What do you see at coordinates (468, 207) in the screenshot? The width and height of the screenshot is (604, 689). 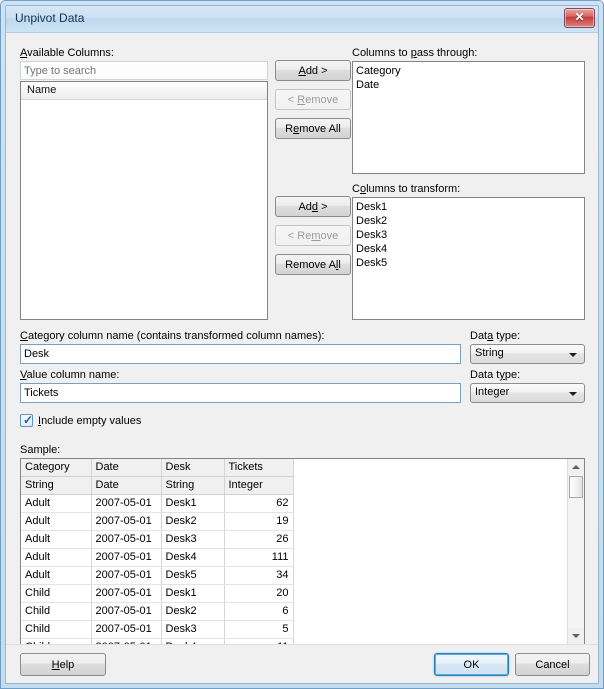 I see `list-item: Desk1` at bounding box center [468, 207].